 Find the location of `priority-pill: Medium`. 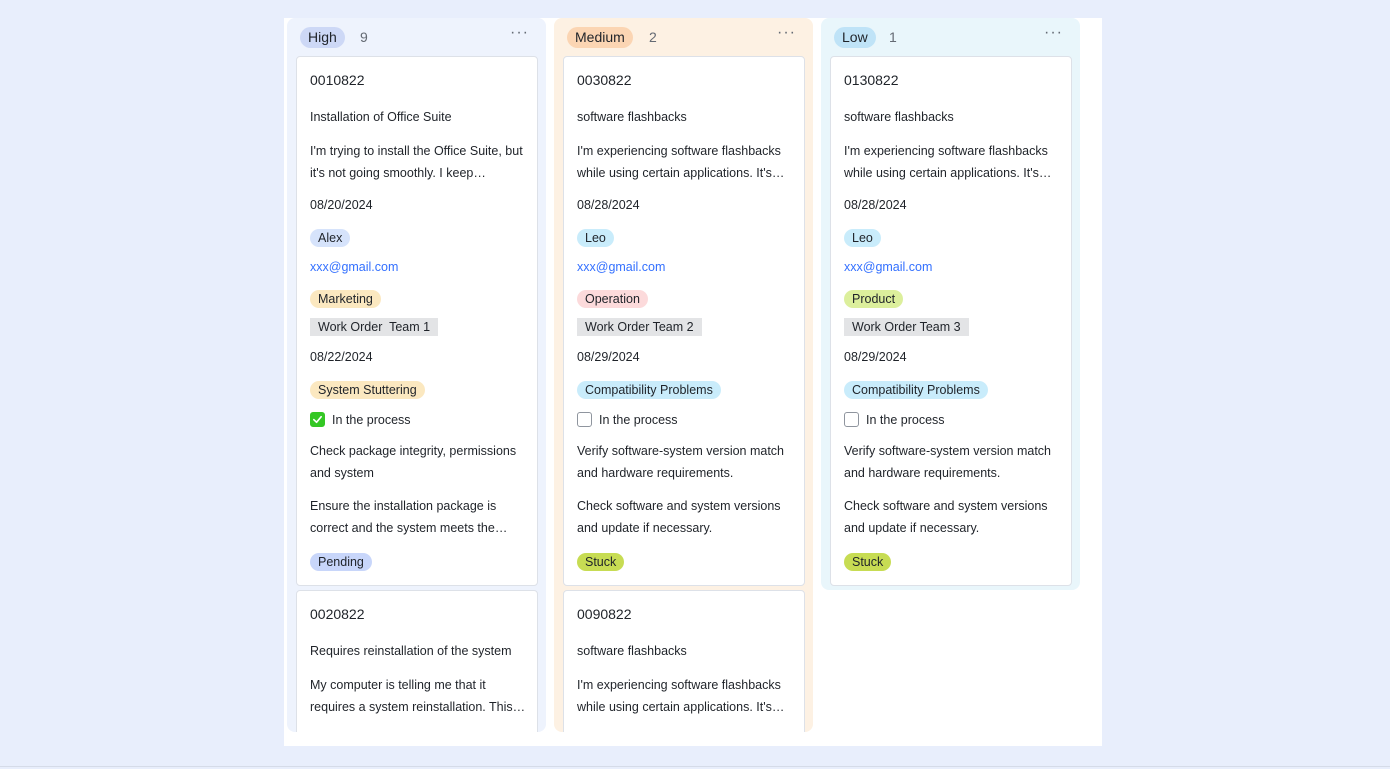

priority-pill: Medium is located at coordinates (600, 37).